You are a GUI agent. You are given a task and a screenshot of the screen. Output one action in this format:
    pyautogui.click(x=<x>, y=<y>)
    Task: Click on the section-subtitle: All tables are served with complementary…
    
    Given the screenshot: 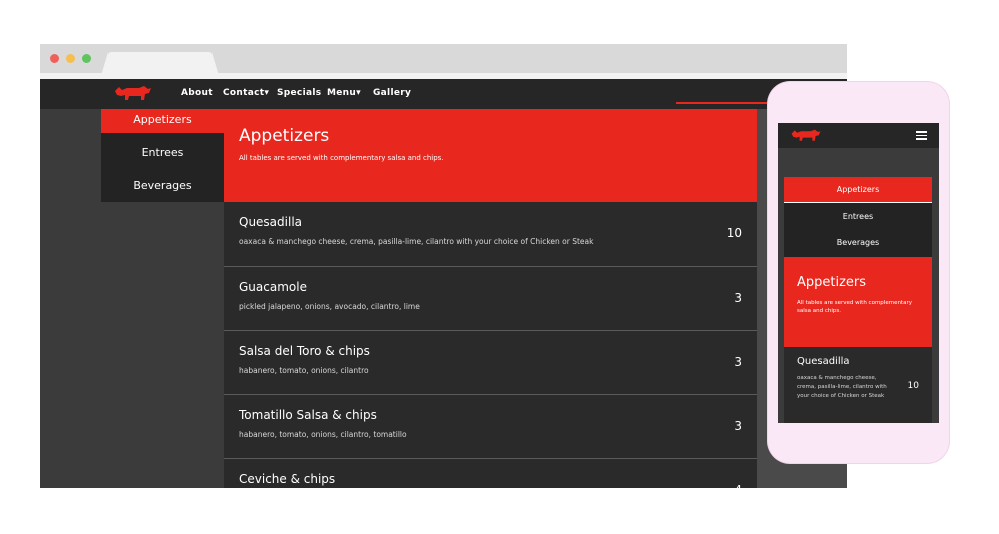 What is the action you would take?
    pyautogui.click(x=341, y=158)
    